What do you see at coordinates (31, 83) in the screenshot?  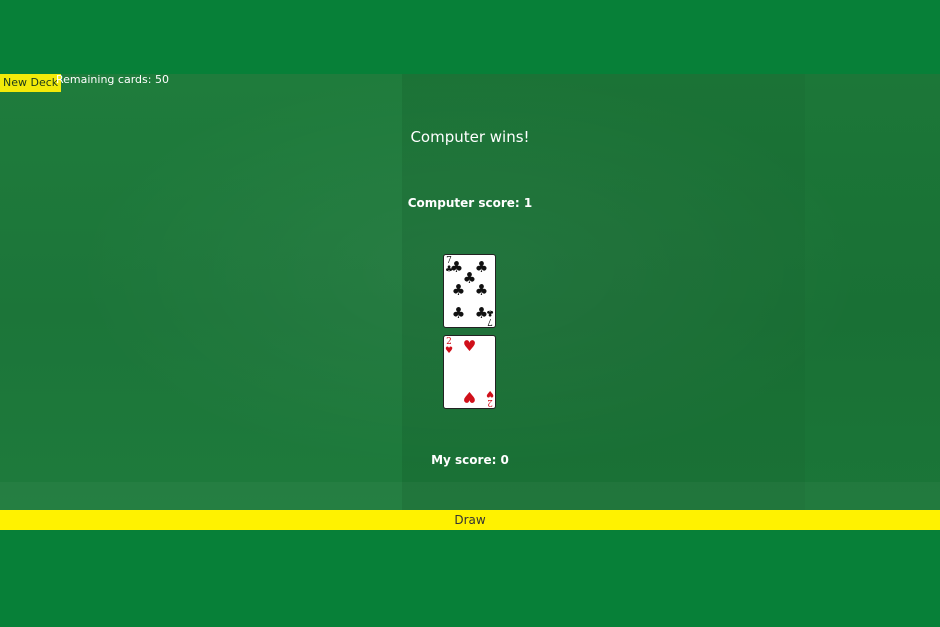 I see `new-deck-button: New Deck` at bounding box center [31, 83].